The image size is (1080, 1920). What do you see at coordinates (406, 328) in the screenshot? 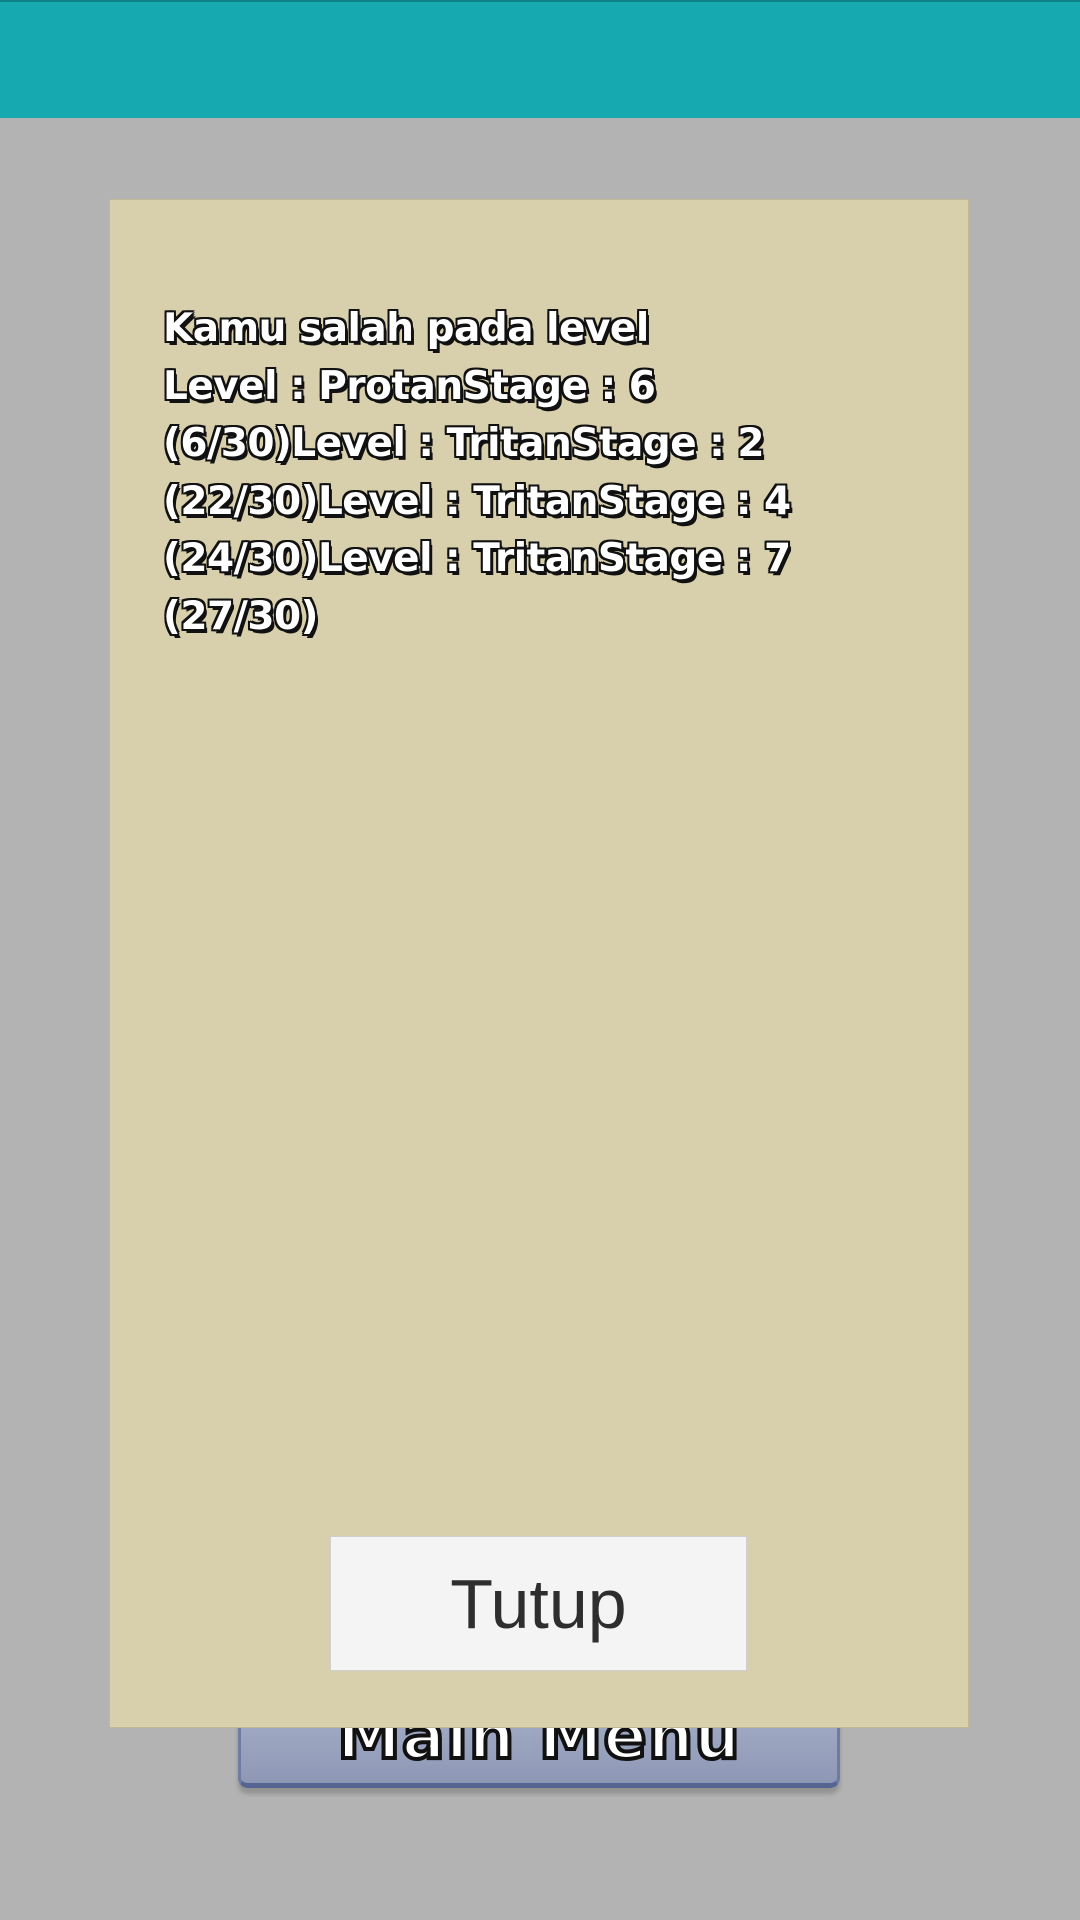
I see `message-line: Kamu salah pada level` at bounding box center [406, 328].